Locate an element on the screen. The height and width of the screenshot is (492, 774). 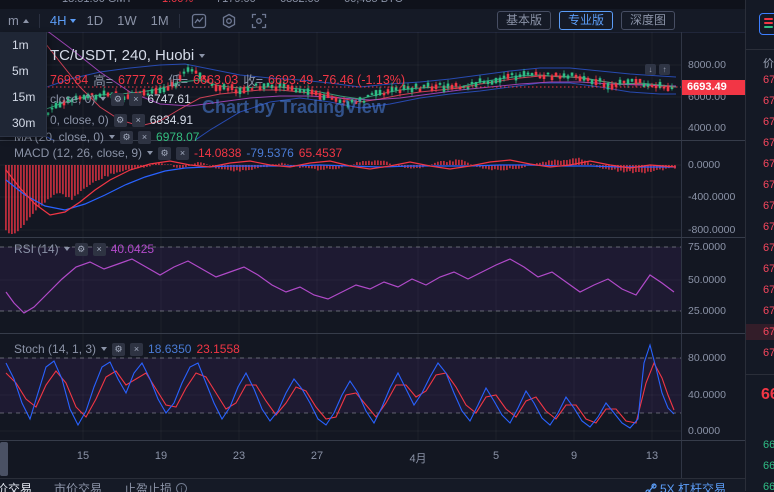
macd-histogram is located at coordinates (340, 196).